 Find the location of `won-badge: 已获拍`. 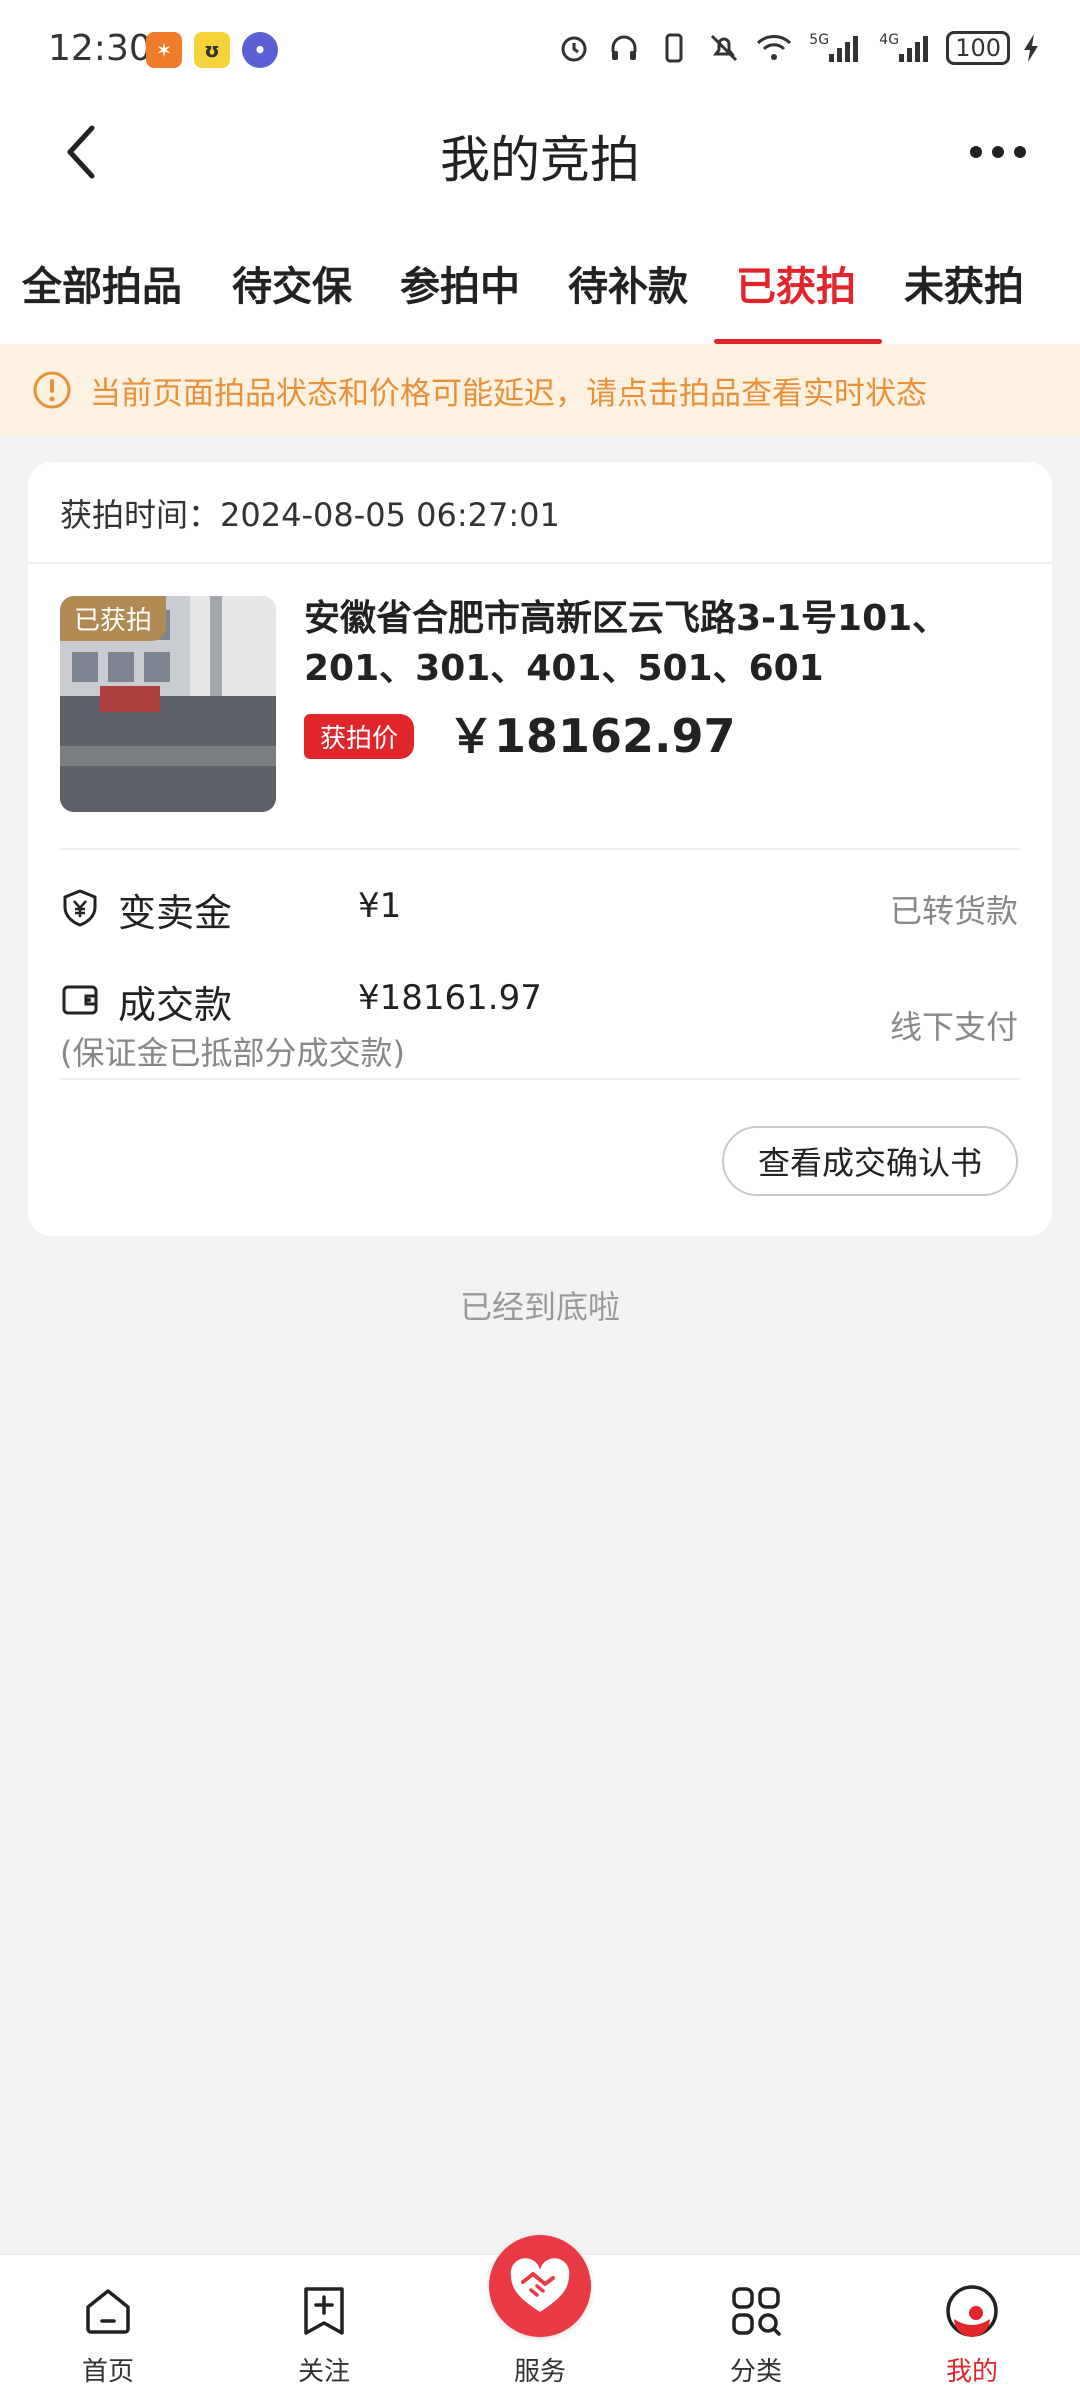

won-badge: 已获拍 is located at coordinates (113, 618).